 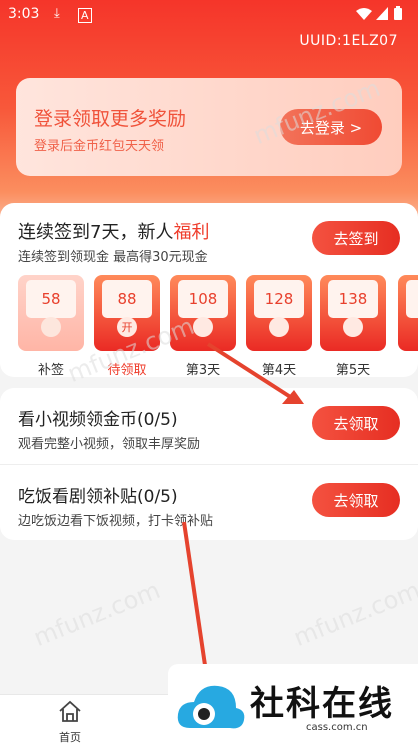 I want to click on brand-name: 社科在线, so click(x=322, y=704).